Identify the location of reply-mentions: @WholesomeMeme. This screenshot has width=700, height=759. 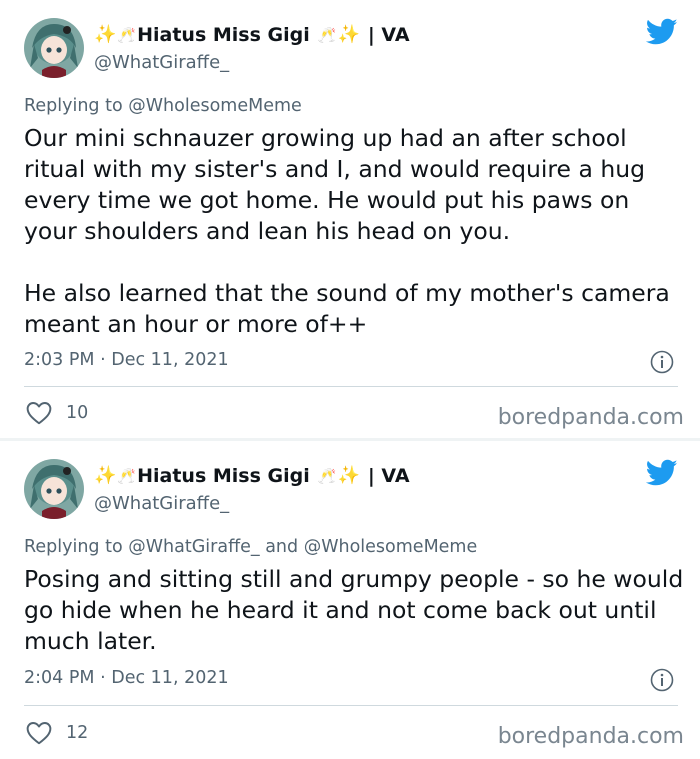
(215, 106).